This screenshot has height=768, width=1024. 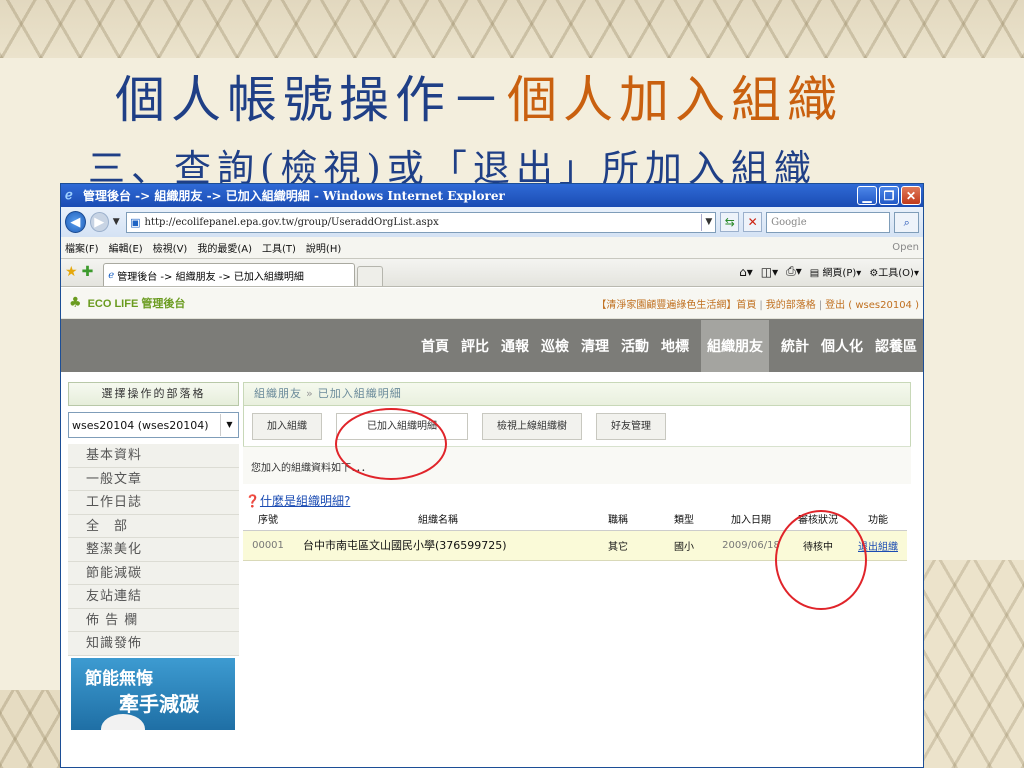 I want to click on col-serial: 序號, so click(x=268, y=519).